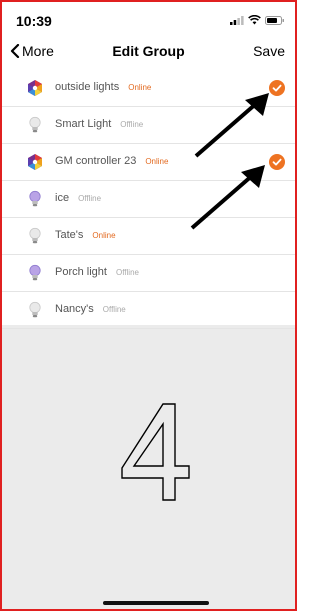 This screenshot has height=611, width=320. I want to click on wifi-icon, so click(254, 20).